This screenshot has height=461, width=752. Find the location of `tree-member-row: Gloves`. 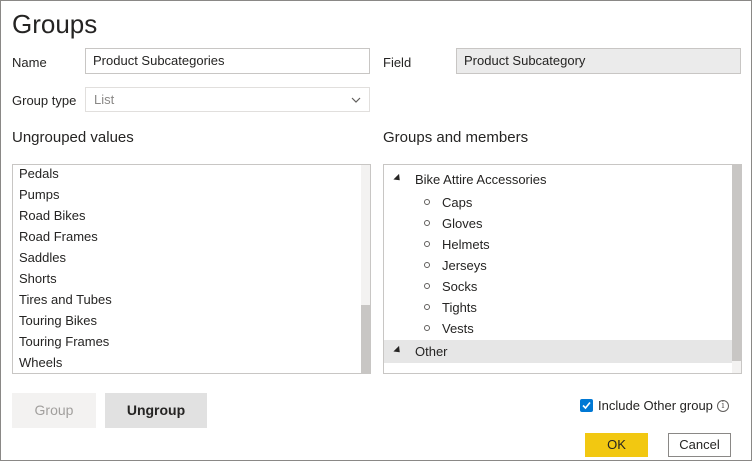

tree-member-row: Gloves is located at coordinates (558, 223).